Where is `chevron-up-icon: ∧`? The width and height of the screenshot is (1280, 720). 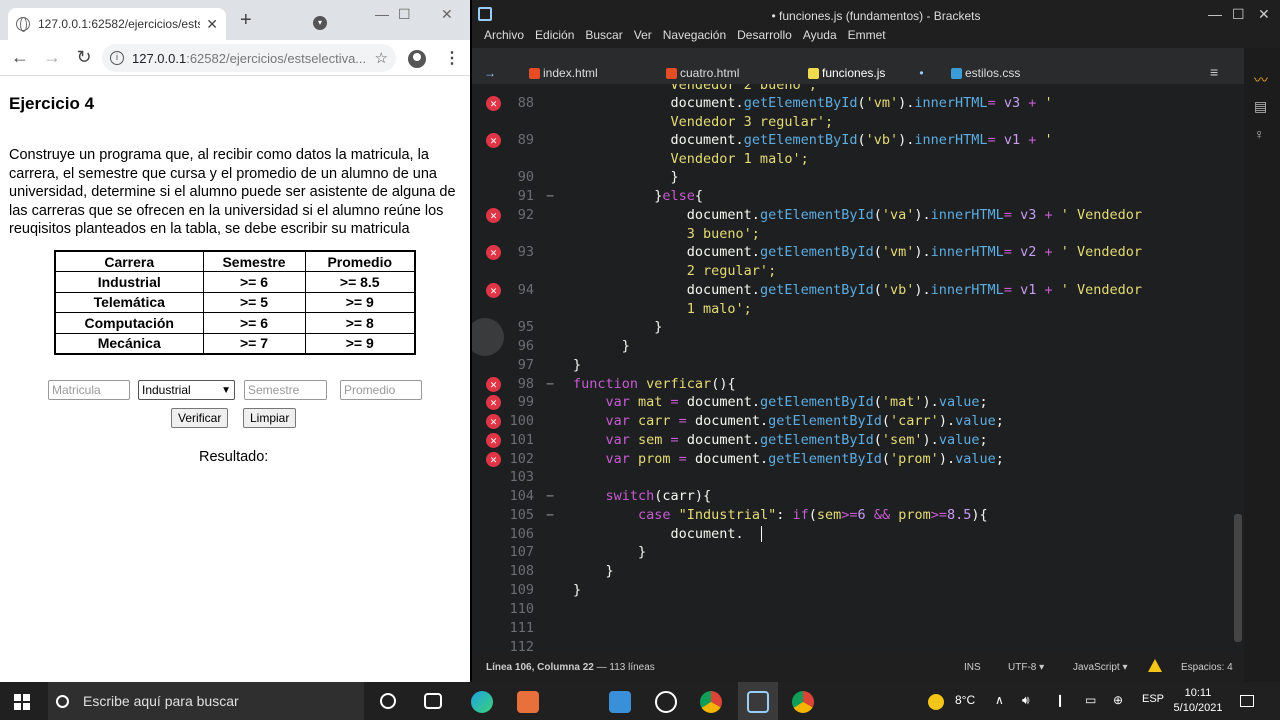
chevron-up-icon: ∧ is located at coordinates (999, 700).